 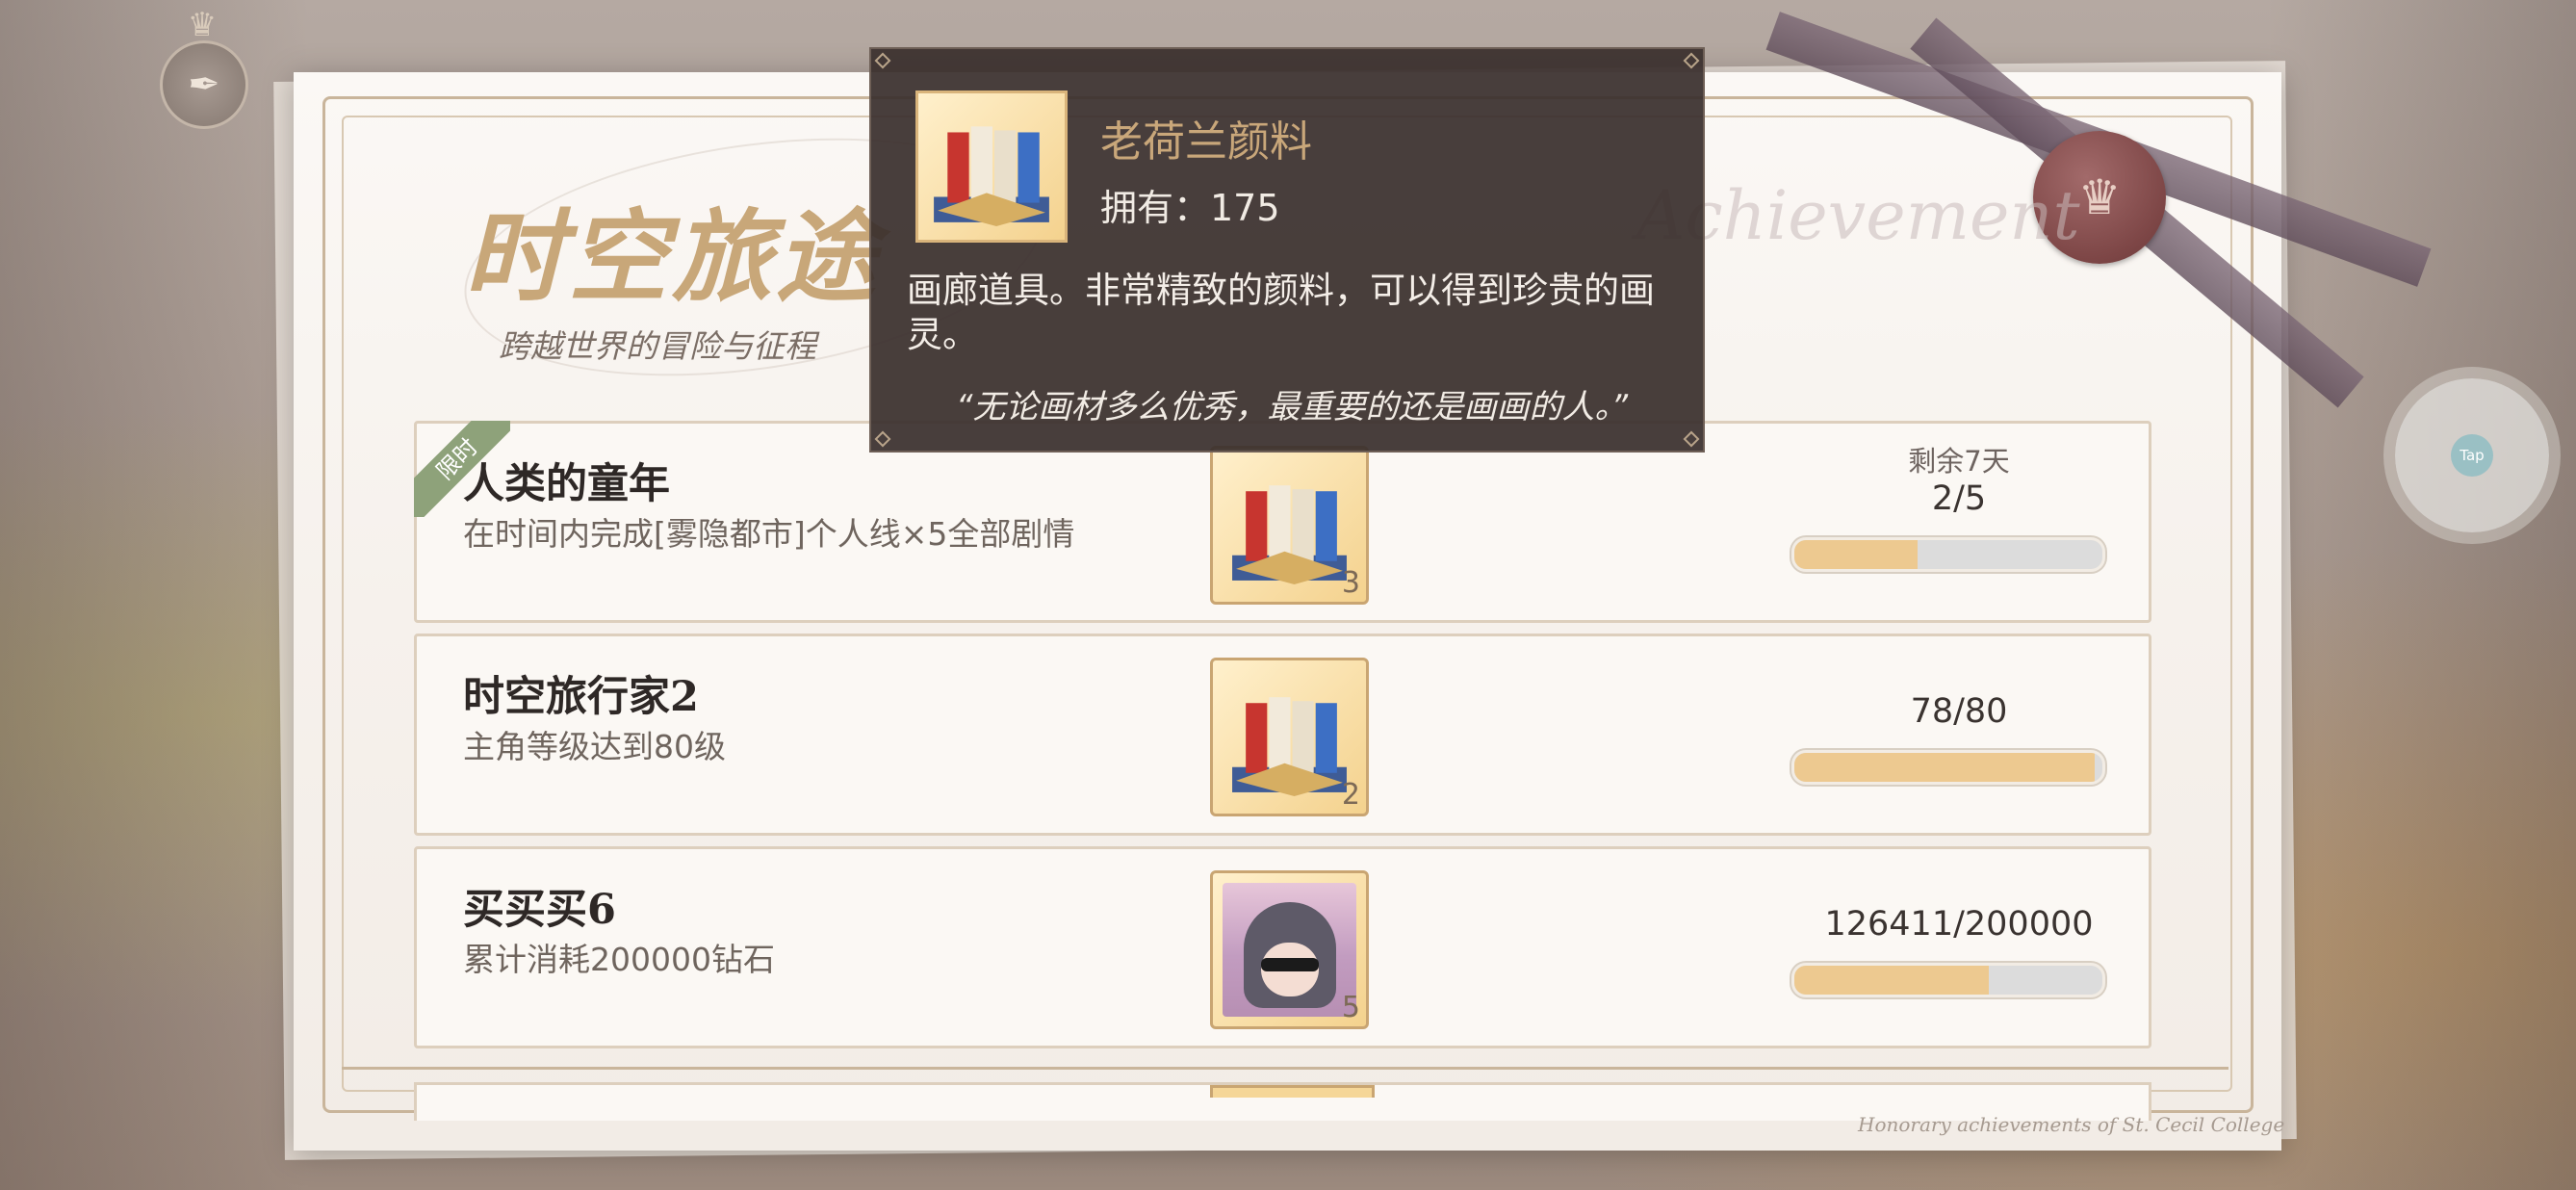 What do you see at coordinates (769, 534) in the screenshot?
I see `achievement-description: 在时间内完成[雾隐都市]个人线×5全部剧情` at bounding box center [769, 534].